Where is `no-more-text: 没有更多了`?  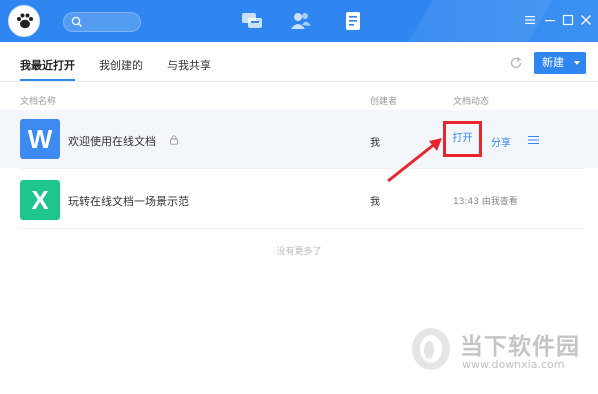
no-more-text: 没有更多了 is located at coordinates (299, 252).